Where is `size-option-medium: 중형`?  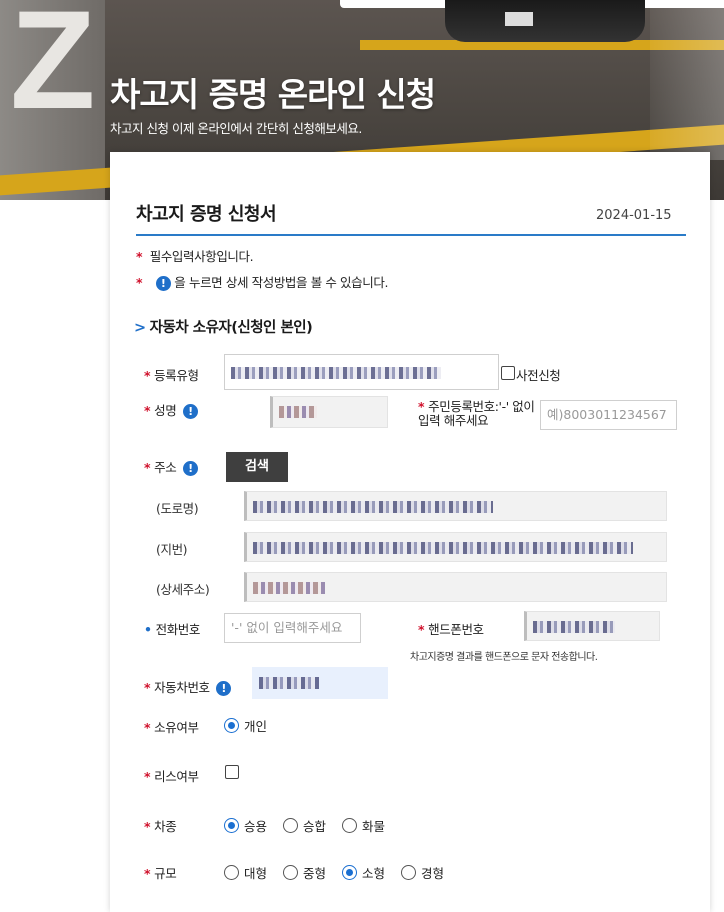 size-option-medium: 중형 is located at coordinates (304, 872).